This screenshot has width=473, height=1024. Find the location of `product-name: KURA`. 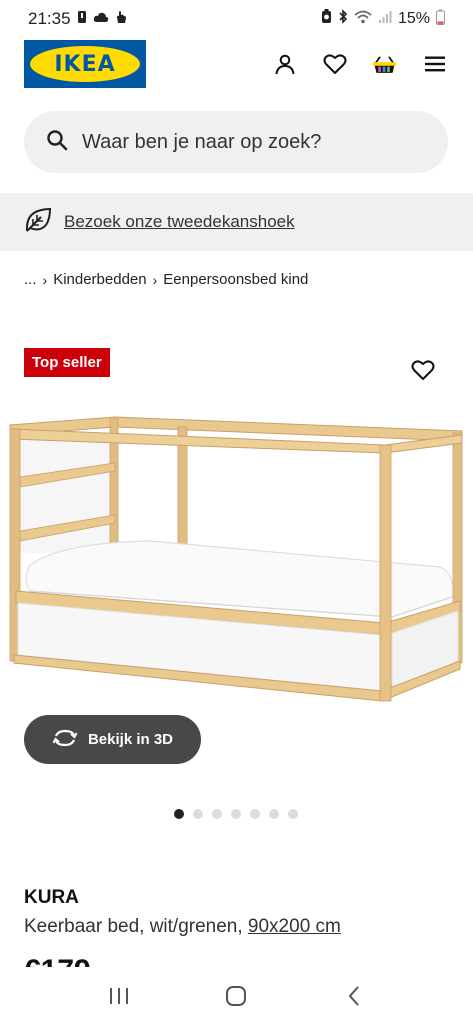

product-name: KURA is located at coordinates (51, 897).